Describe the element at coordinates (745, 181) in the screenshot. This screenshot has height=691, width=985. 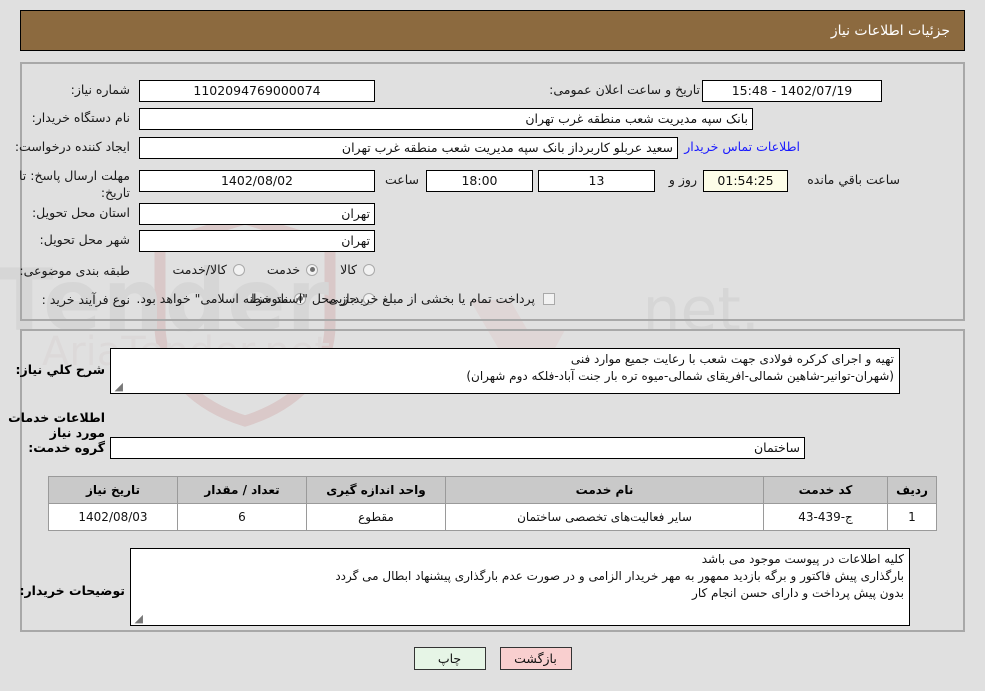
I see `deadline-countdown-field: 01:54:25` at that location.